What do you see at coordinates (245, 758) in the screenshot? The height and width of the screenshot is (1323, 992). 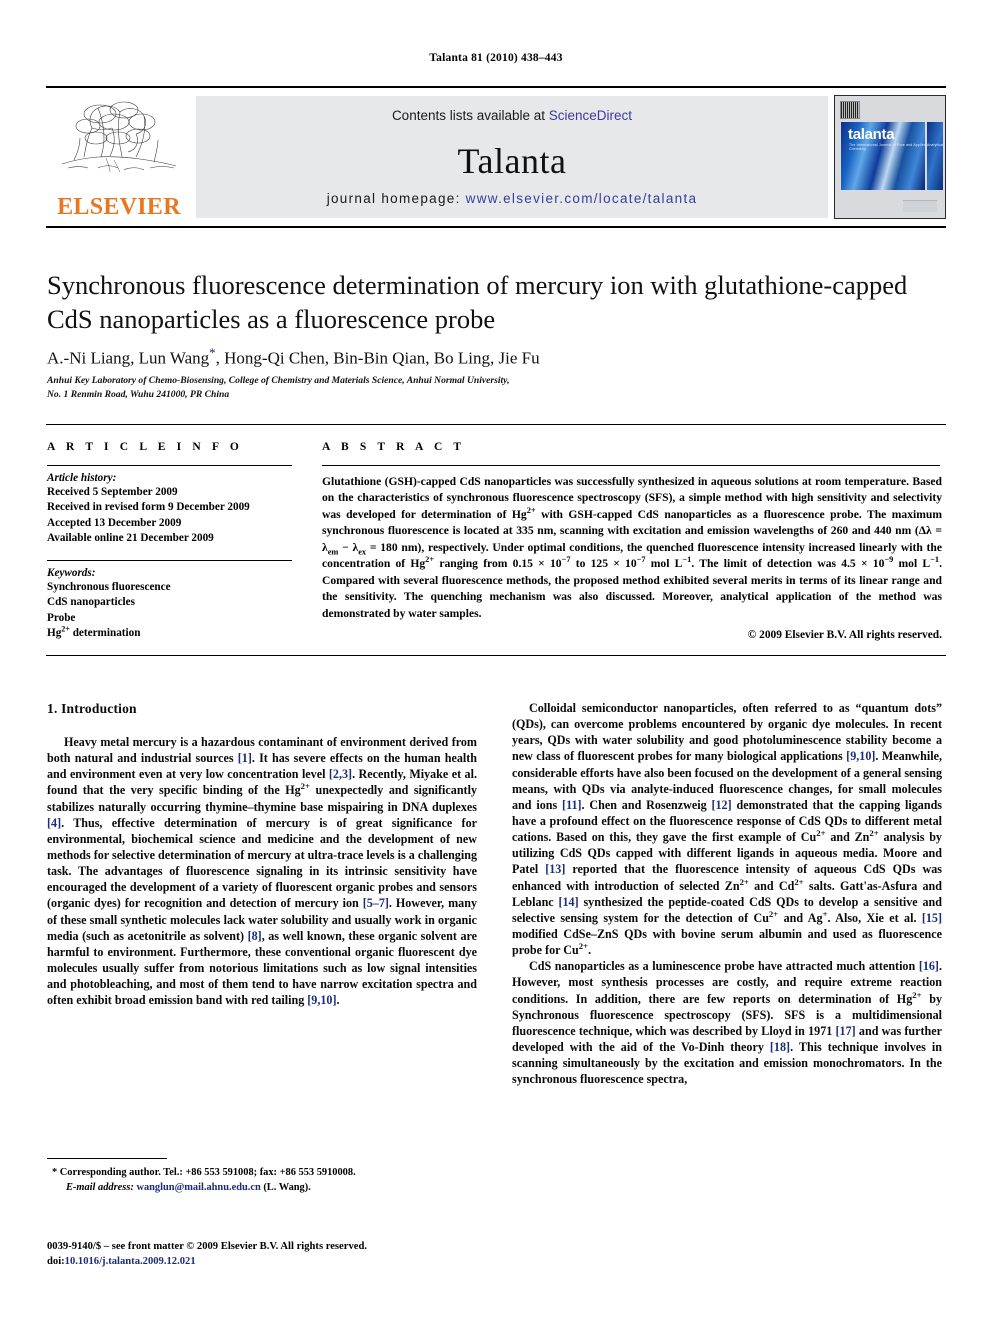 I see `citation-1: [1]` at bounding box center [245, 758].